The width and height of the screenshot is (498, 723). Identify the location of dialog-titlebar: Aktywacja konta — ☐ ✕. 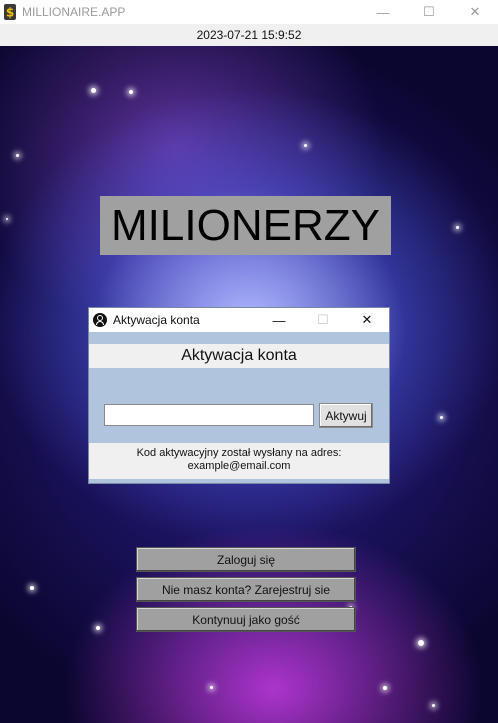
(239, 320).